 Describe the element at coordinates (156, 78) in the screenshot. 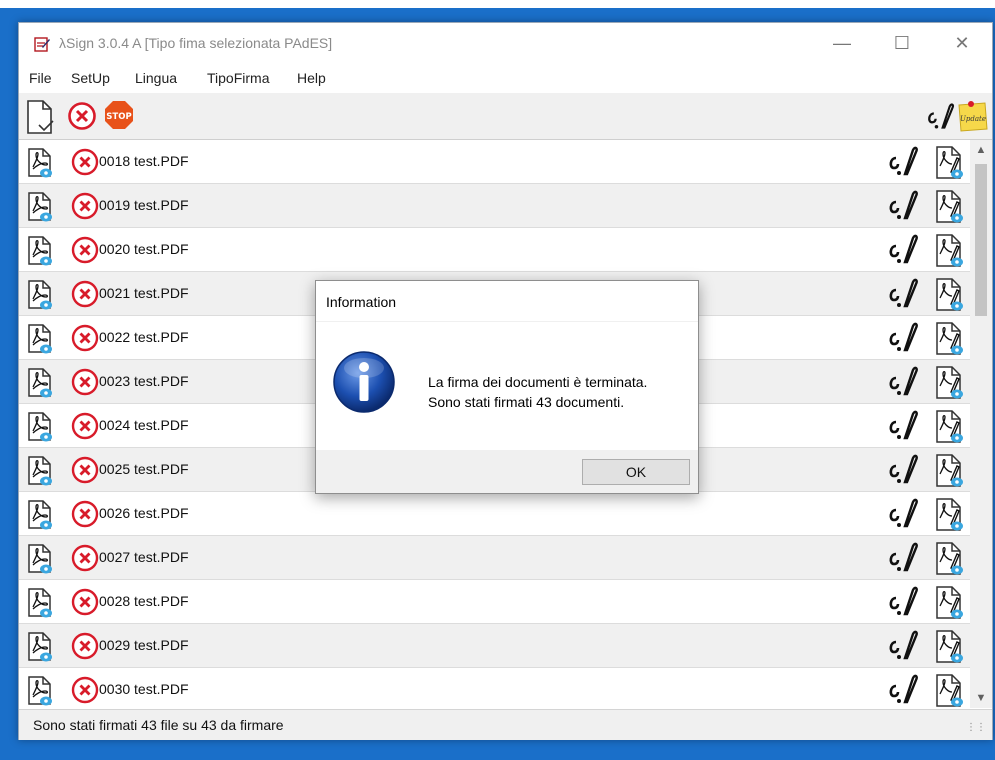

I see `menu-lingua: Lingua` at that location.